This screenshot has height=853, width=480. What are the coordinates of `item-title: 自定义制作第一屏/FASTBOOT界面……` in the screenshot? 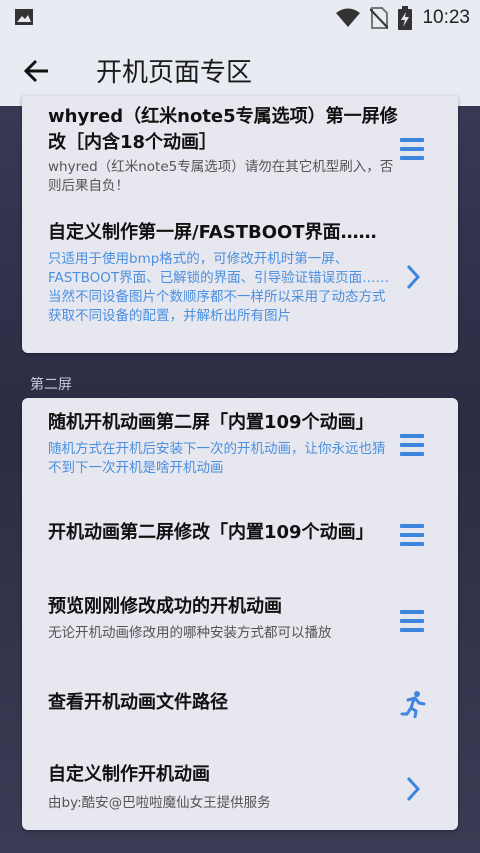 It's located at (212, 232).